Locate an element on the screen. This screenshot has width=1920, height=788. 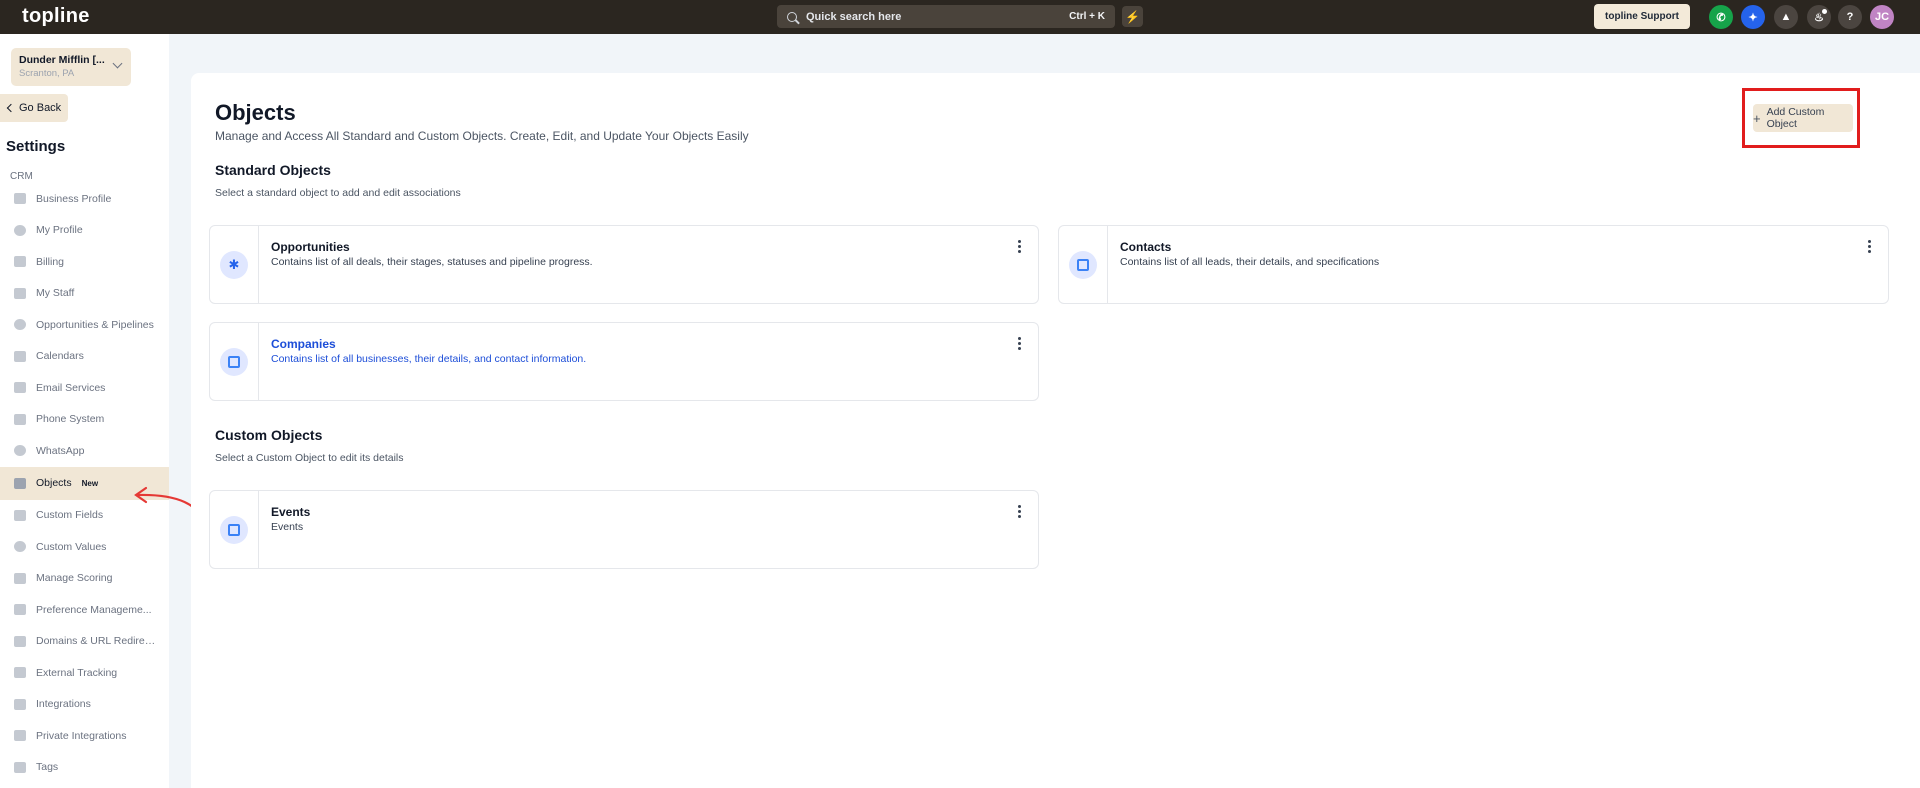
scoring-icon is located at coordinates (20, 578).